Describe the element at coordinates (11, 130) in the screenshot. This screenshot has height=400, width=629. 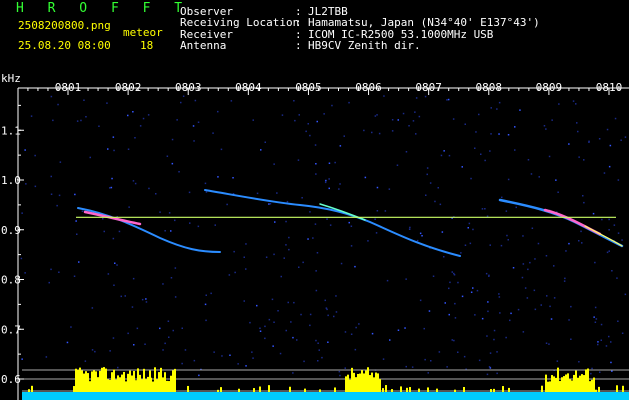
I see `y-tick-label: 1.1` at that location.